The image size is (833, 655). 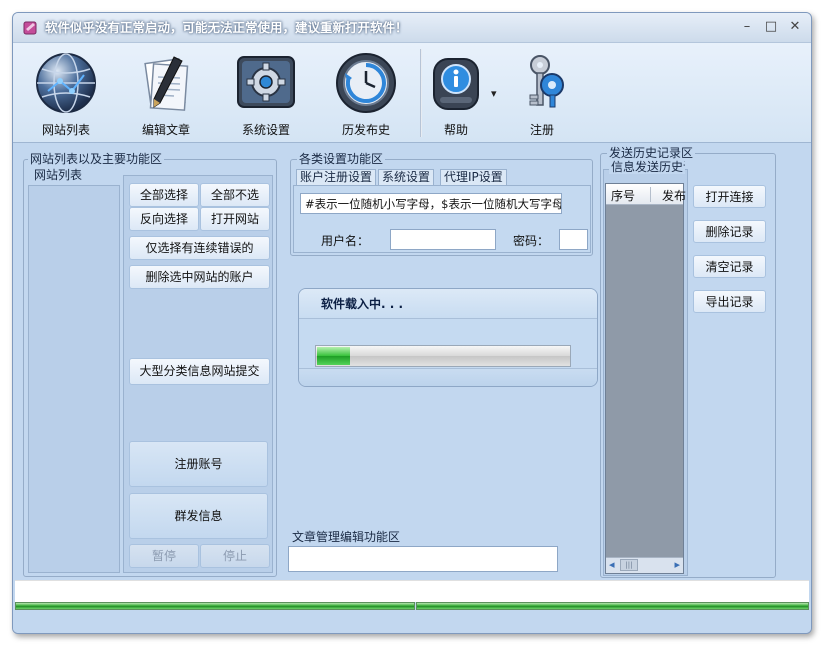 I want to click on history-list-view: 序号 发布 ◂ ||| ▸, so click(x=645, y=378).